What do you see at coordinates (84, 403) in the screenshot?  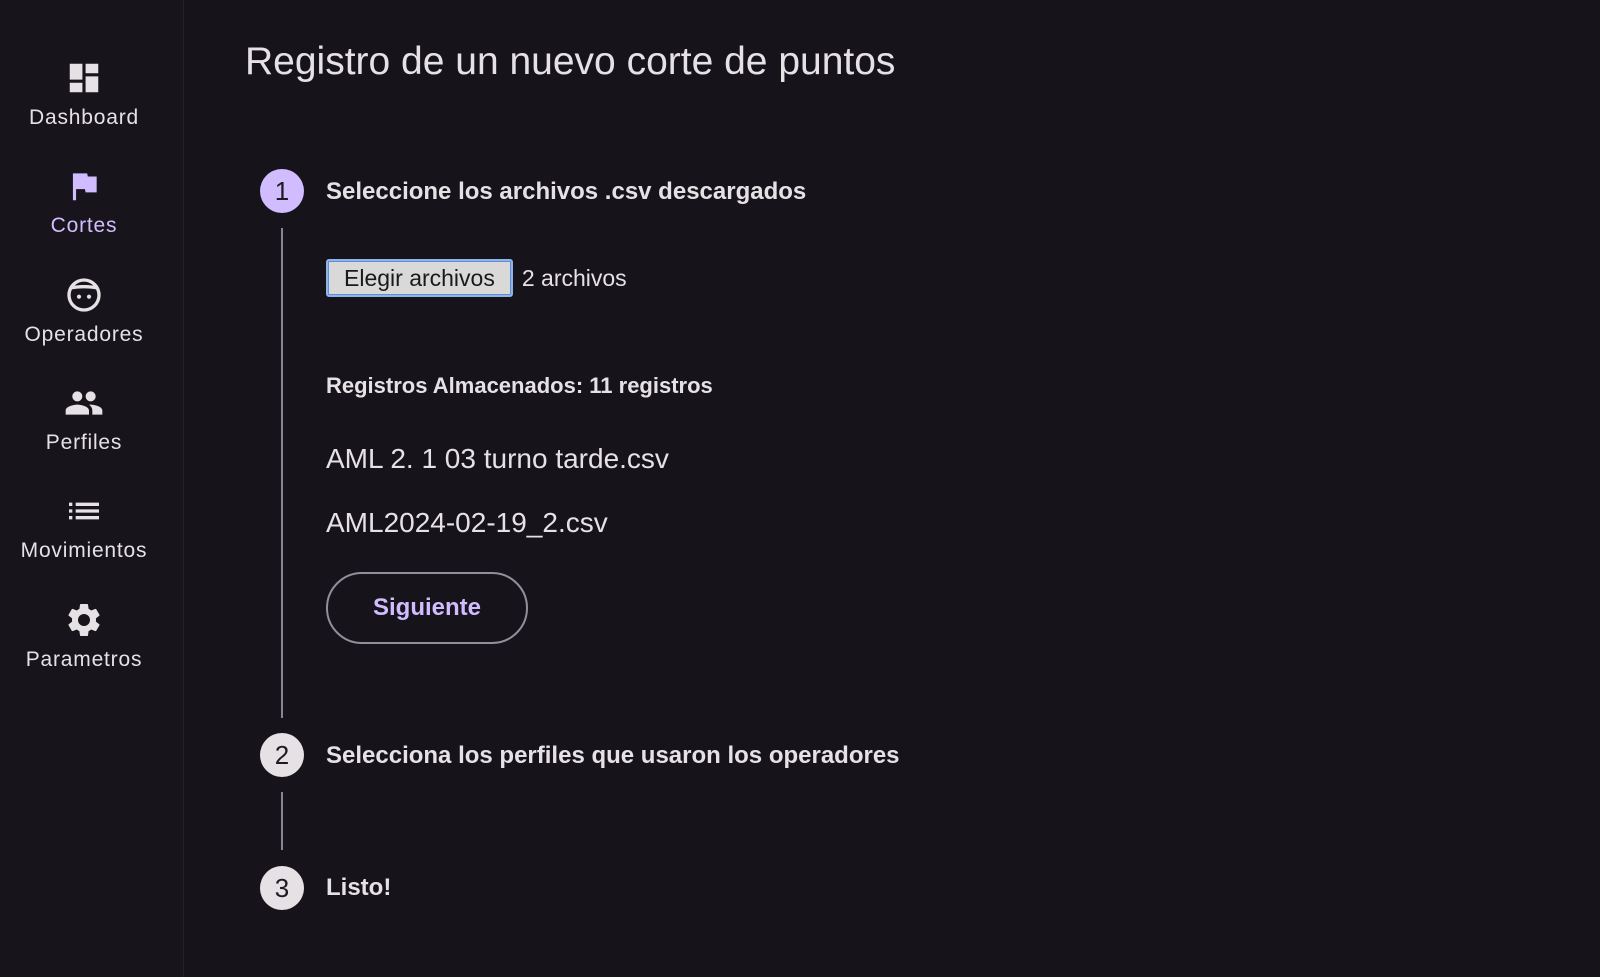 I see `people-icon` at bounding box center [84, 403].